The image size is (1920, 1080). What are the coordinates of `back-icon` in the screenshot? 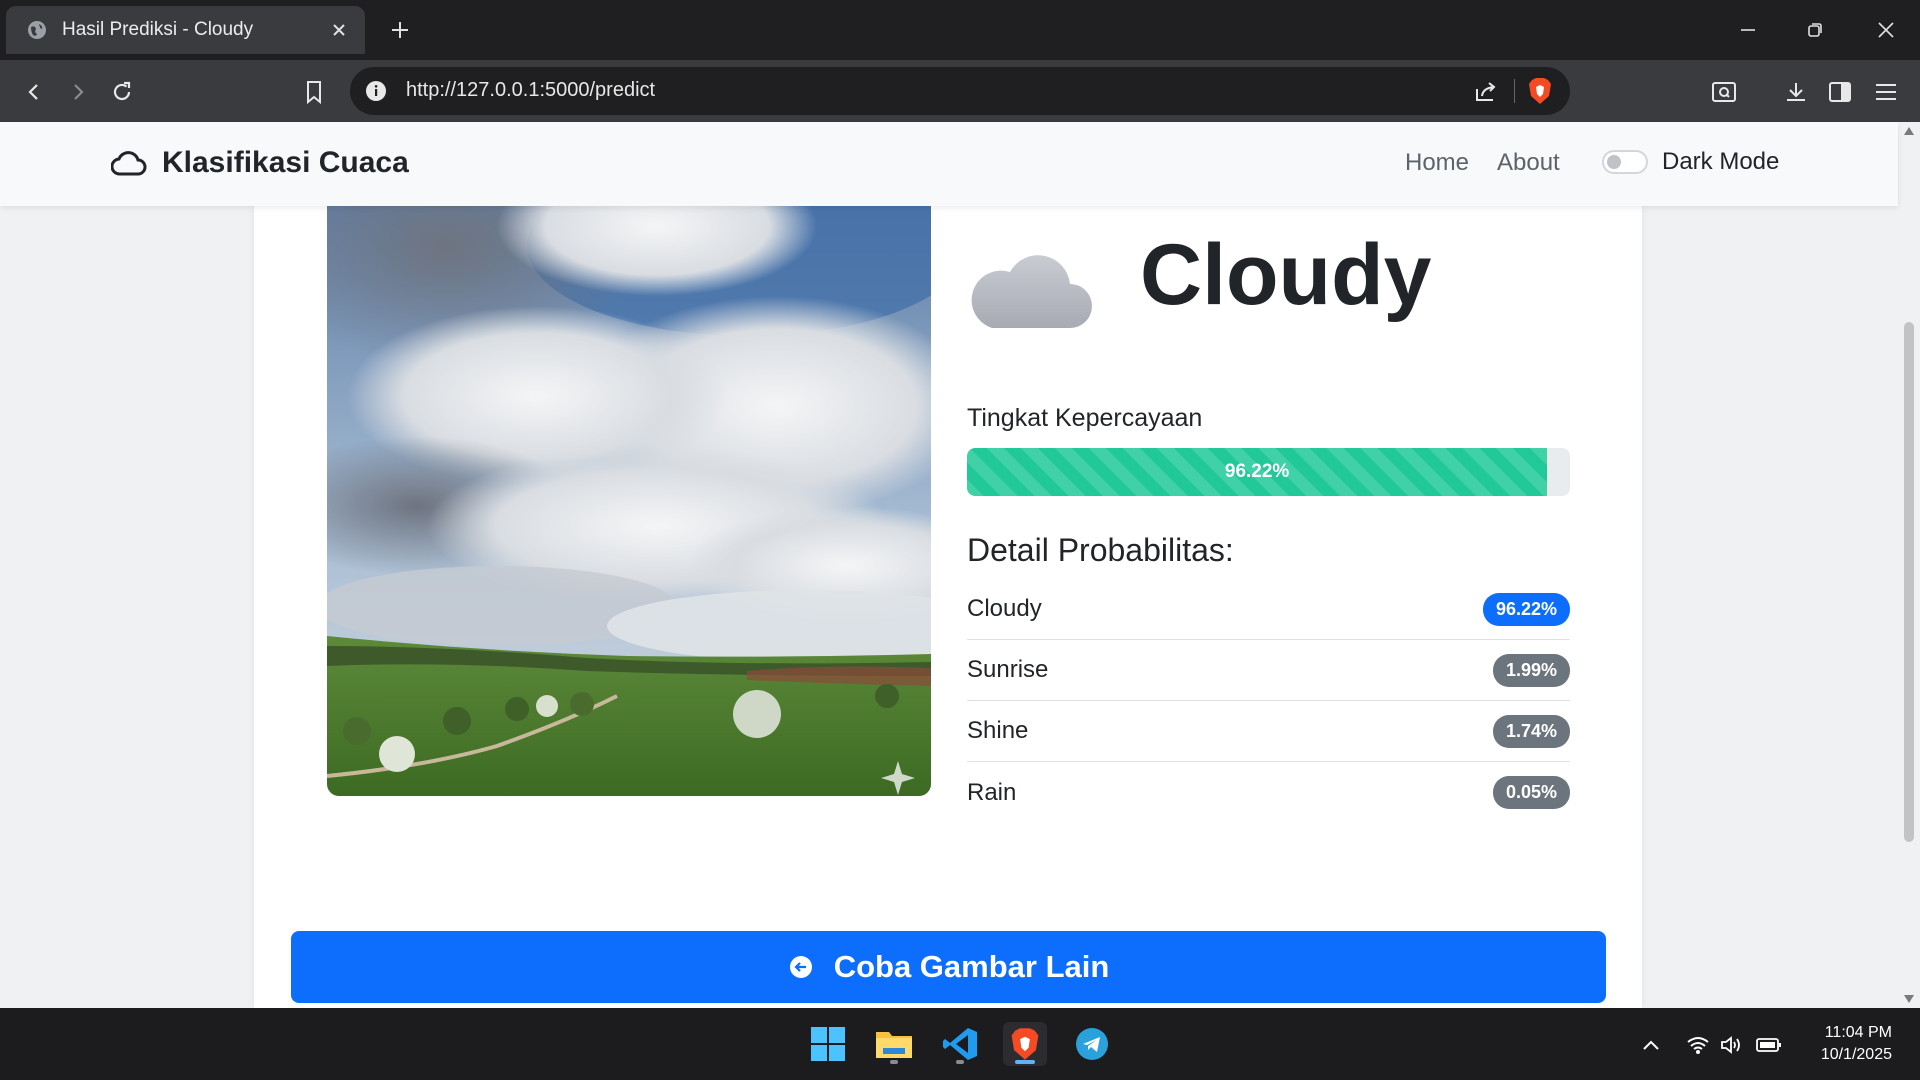 It's located at (34, 92).